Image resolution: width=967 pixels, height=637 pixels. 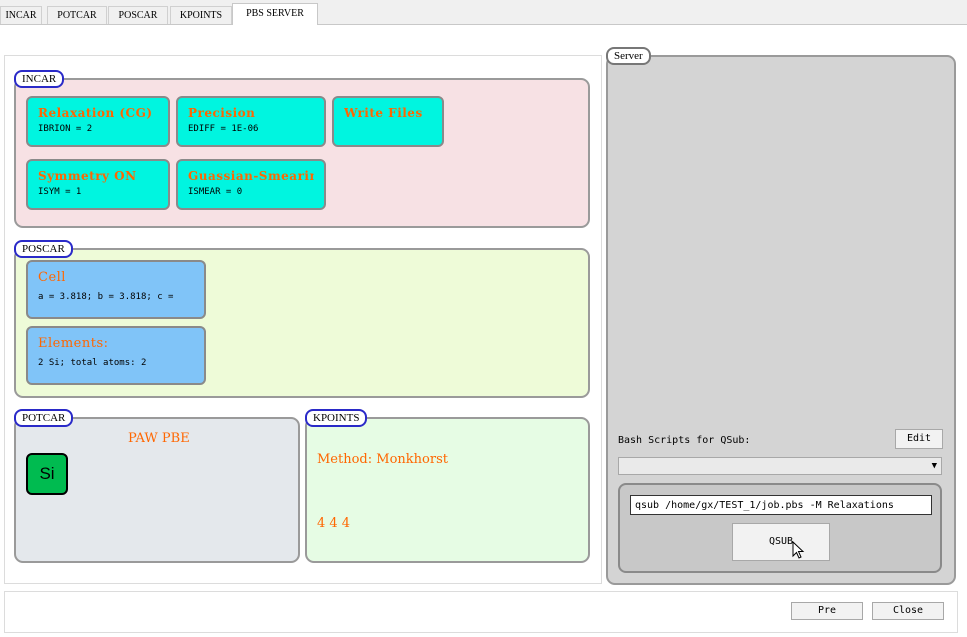 I want to click on bash-scripts-label: Bash Scripts for QSub:, so click(x=684, y=440).